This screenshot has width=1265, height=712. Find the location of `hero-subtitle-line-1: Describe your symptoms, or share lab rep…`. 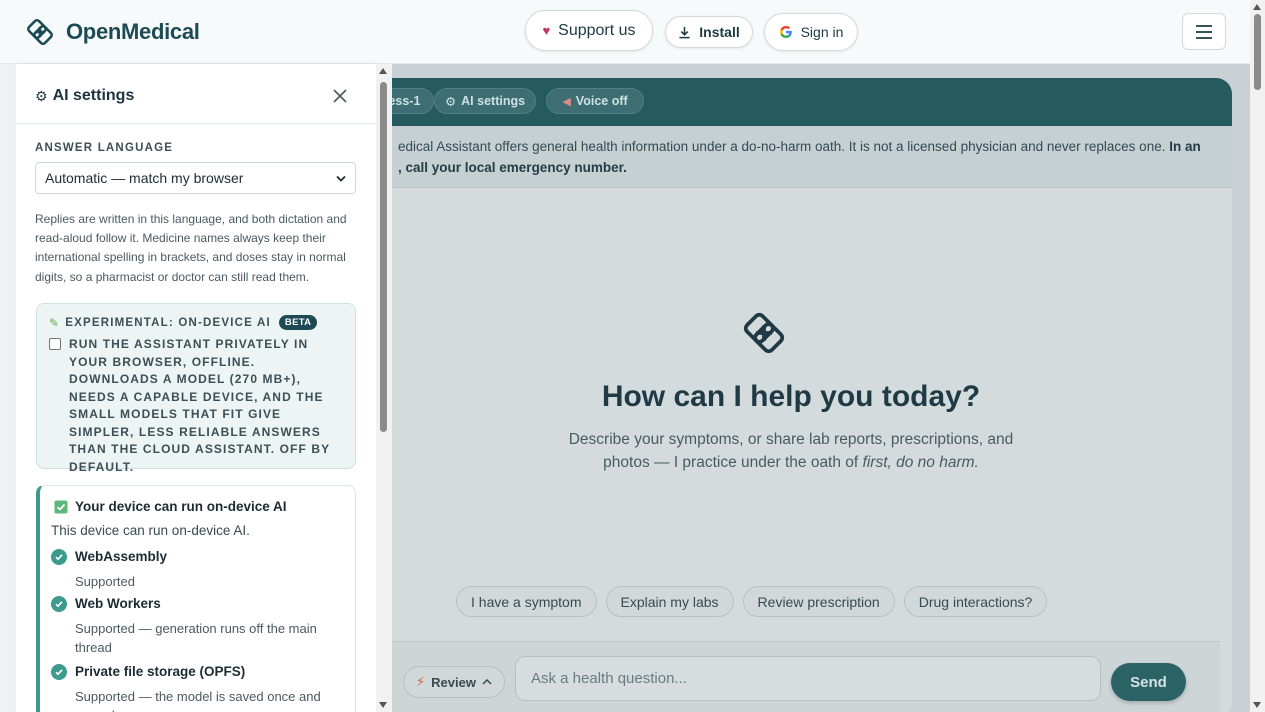

hero-subtitle-line-1: Describe your symptoms, or share lab rep… is located at coordinates (791, 439).